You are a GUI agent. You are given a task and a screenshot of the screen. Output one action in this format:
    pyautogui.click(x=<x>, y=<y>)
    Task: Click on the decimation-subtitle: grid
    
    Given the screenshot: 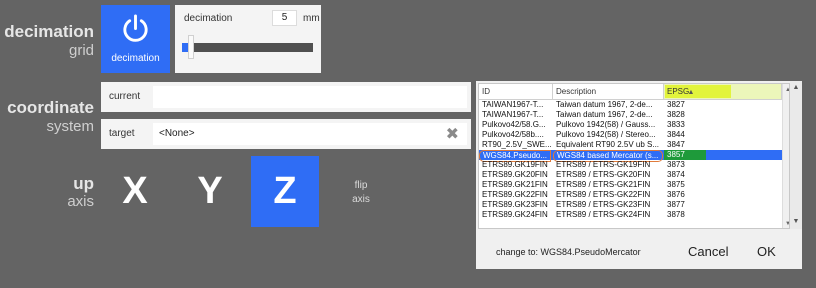 What is the action you would take?
    pyautogui.click(x=81, y=50)
    